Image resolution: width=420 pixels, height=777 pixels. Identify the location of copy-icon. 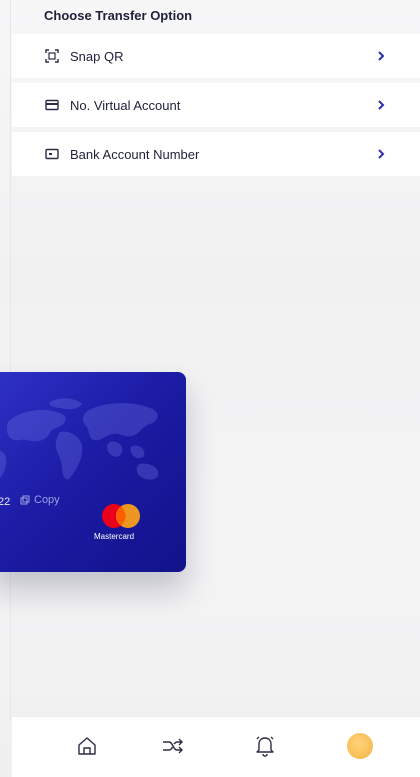
(25, 500).